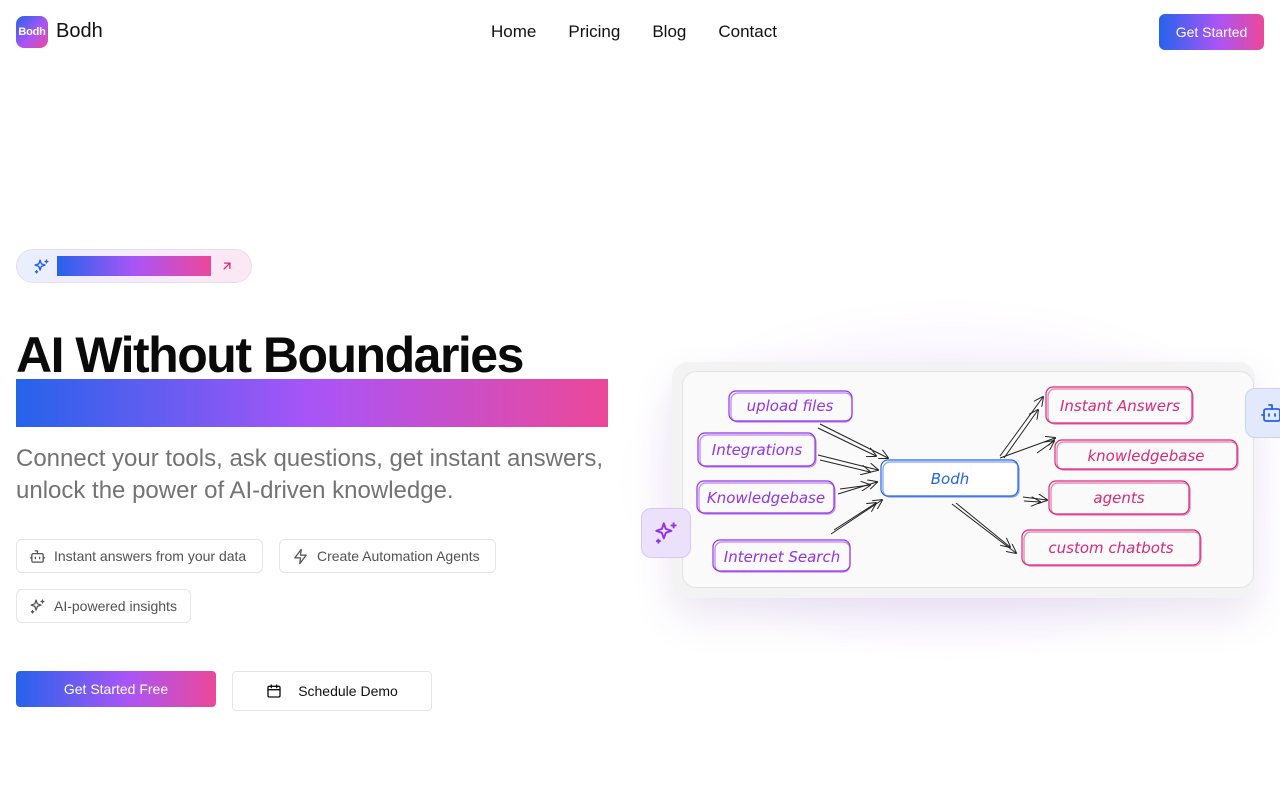 This screenshot has width=1280, height=800. I want to click on schedule-demo-button: Schedule Demo, so click(332, 691).